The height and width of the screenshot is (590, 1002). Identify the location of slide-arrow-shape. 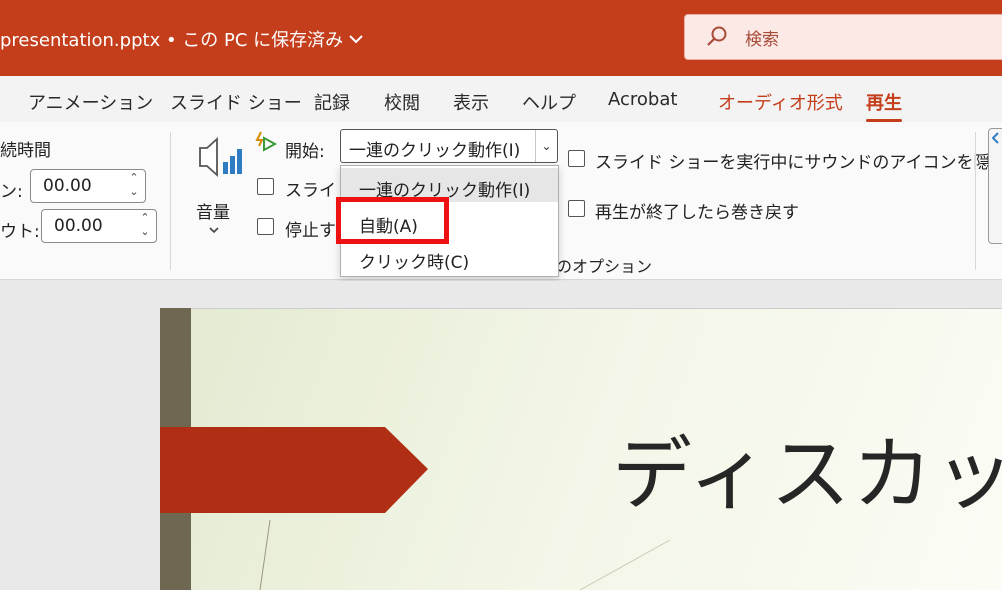
(294, 470).